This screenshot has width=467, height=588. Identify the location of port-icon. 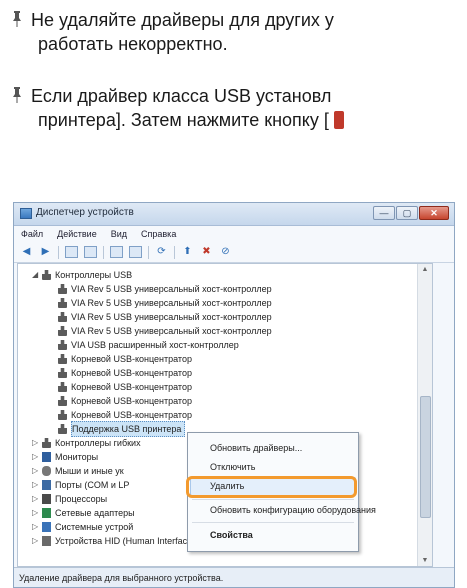
(46, 485).